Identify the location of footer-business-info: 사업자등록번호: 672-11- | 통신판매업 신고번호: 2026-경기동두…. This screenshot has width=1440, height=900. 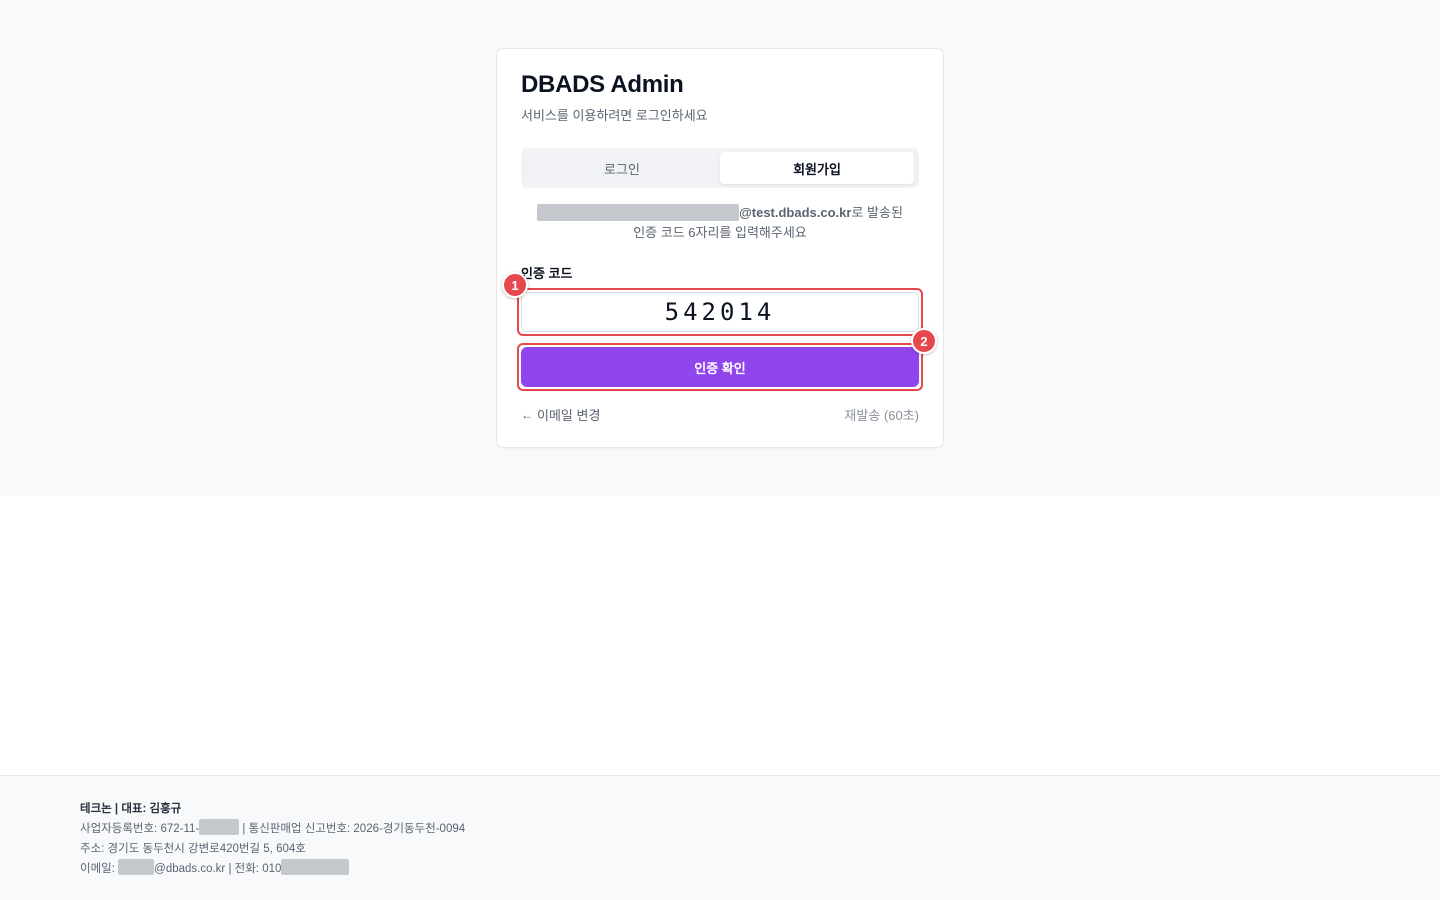
(273, 827).